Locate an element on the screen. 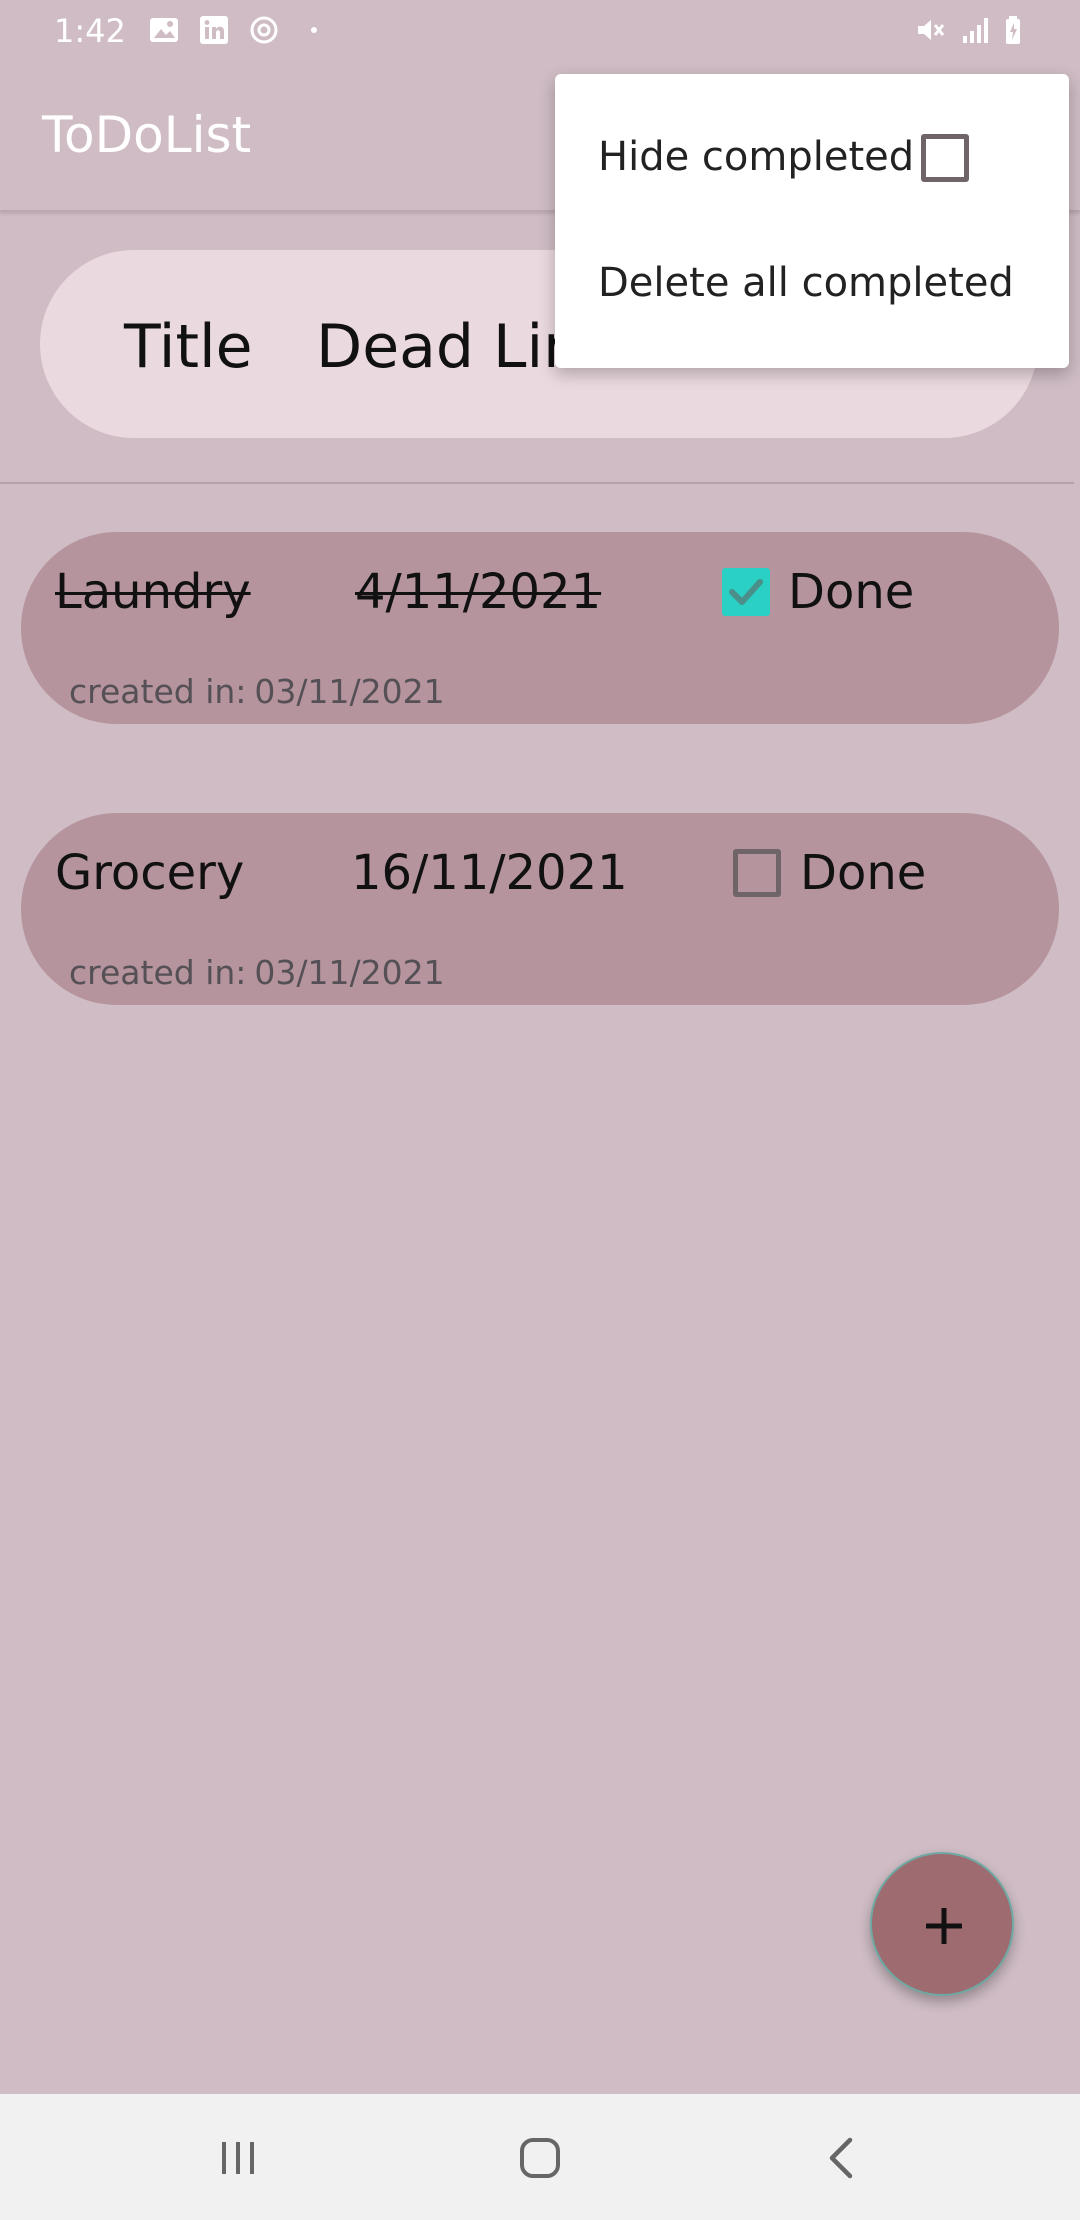  divider is located at coordinates (537, 483).